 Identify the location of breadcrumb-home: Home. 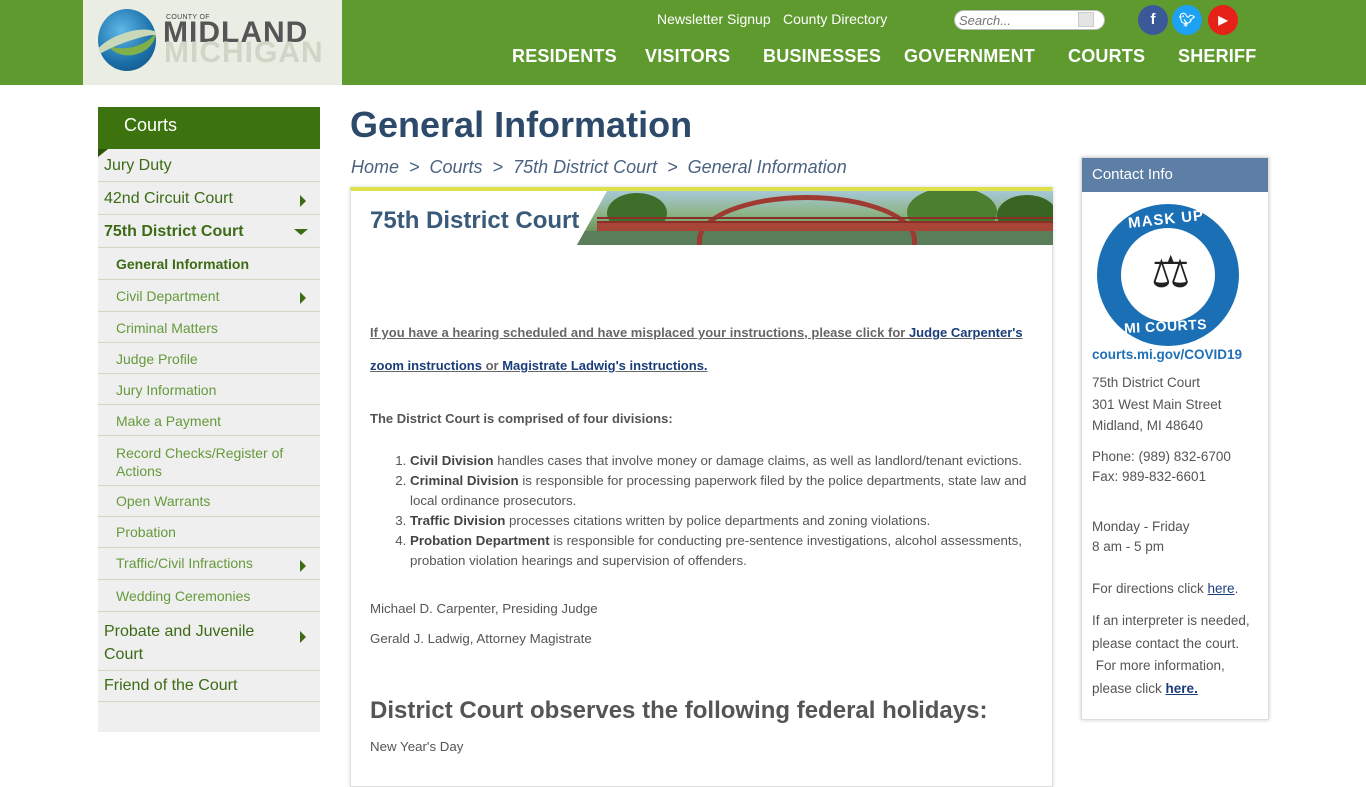
(375, 167).